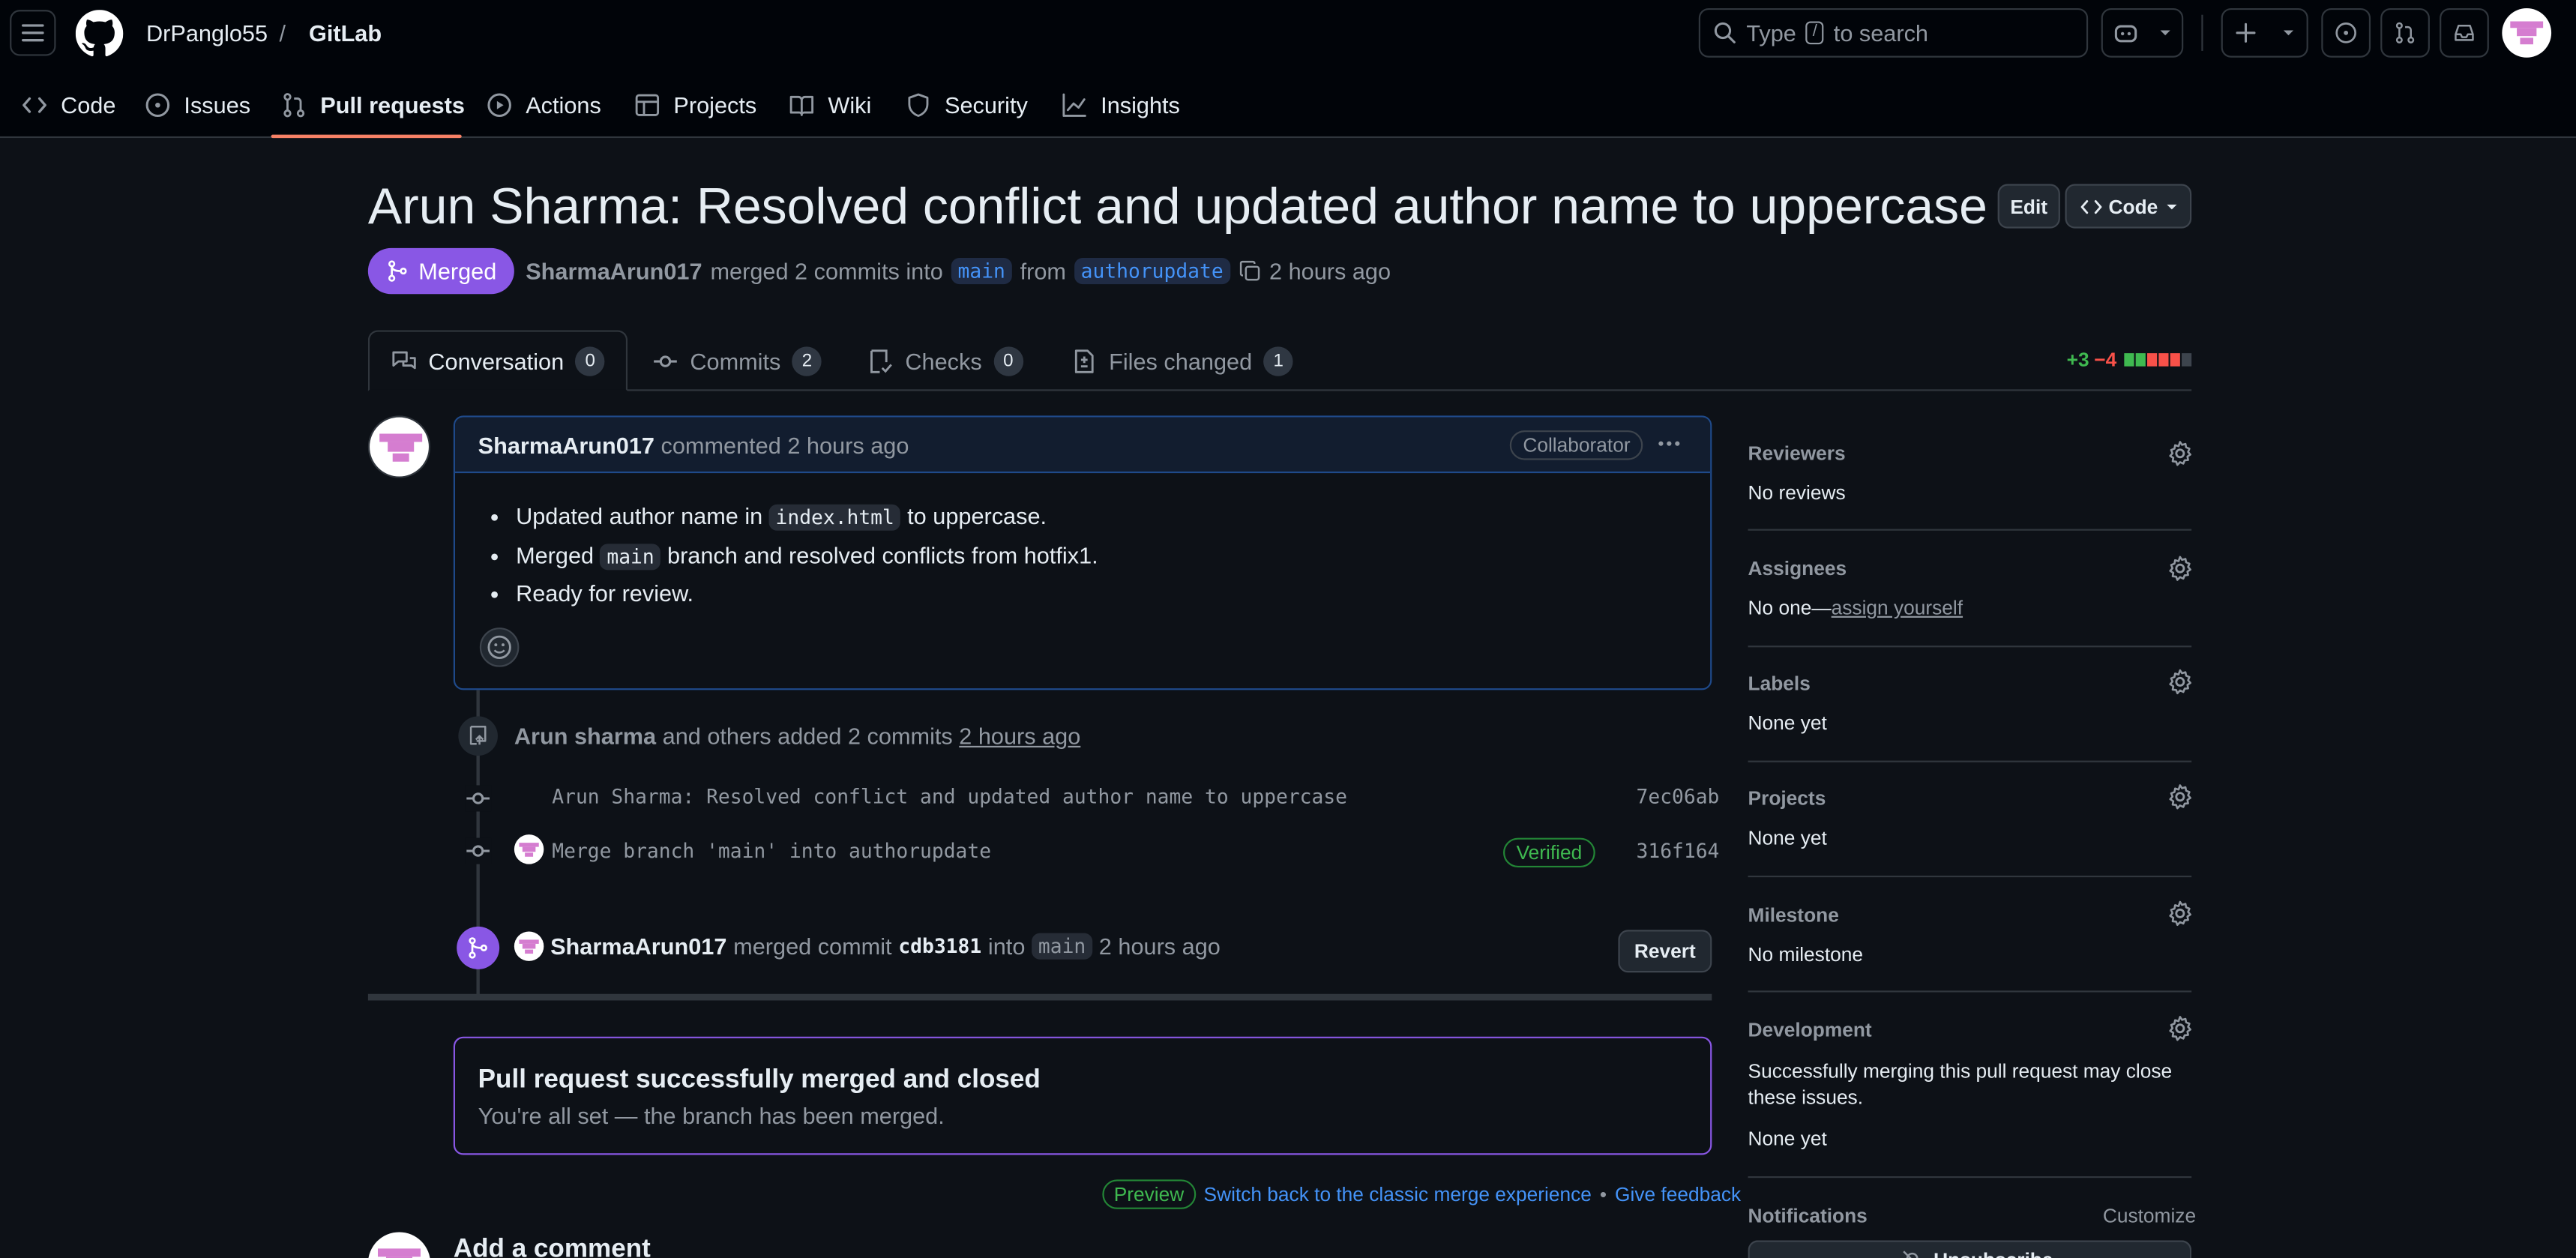 This screenshot has width=2576, height=1258. What do you see at coordinates (2180, 1028) in the screenshot?
I see `development-gear-icon` at bounding box center [2180, 1028].